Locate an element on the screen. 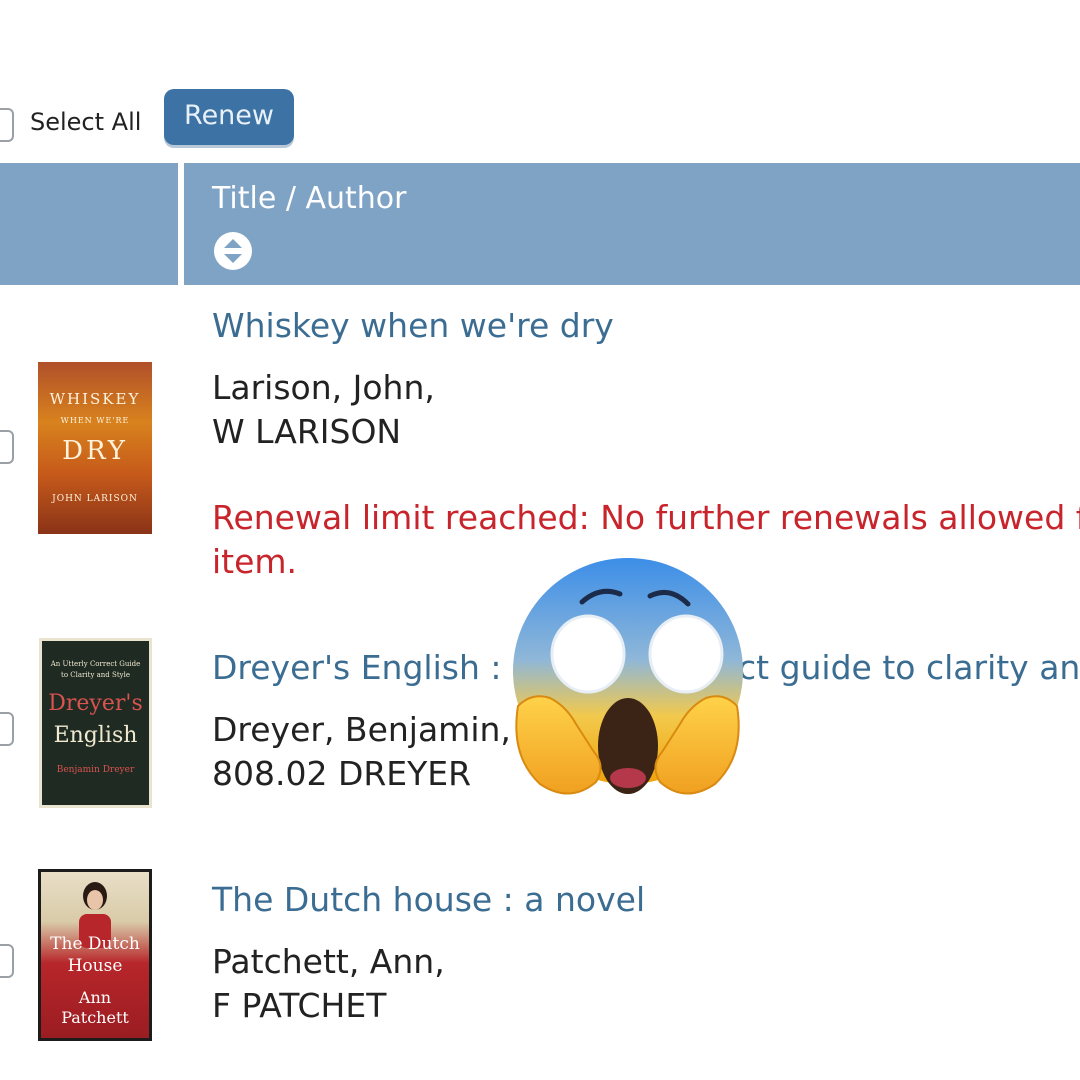 The image size is (1080, 1080). renew-button: Renew is located at coordinates (229, 117).